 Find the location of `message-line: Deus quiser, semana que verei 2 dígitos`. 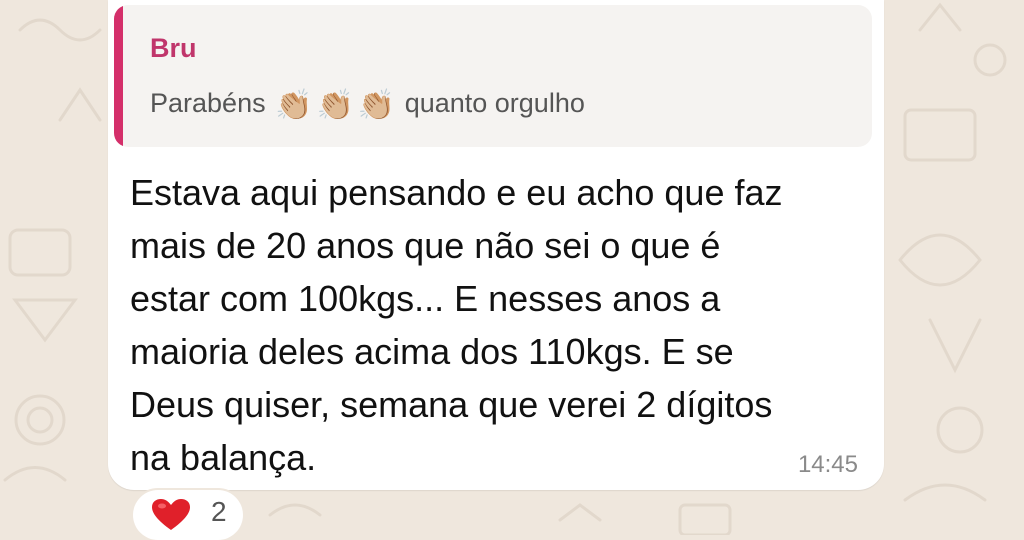

message-line: Deus quiser, semana que verei 2 dígitos is located at coordinates (451, 404).